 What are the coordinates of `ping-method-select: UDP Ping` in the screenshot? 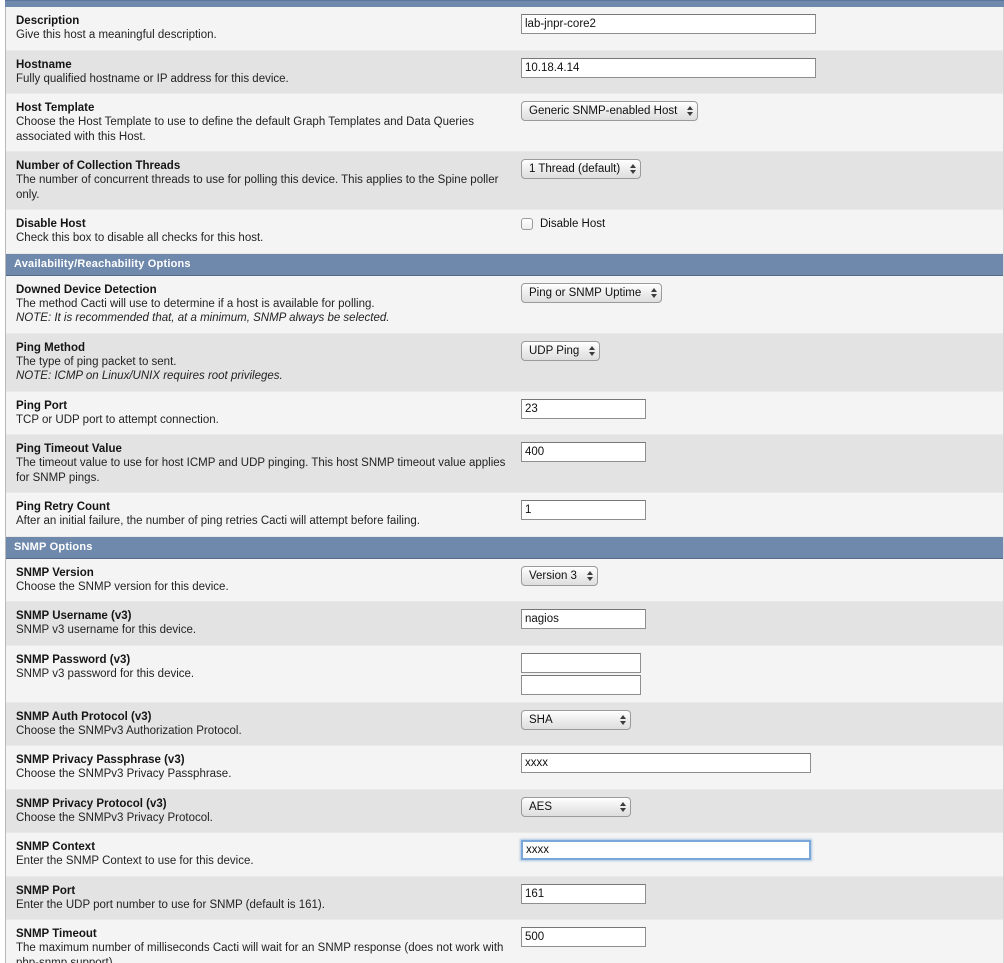 It's located at (561, 350).